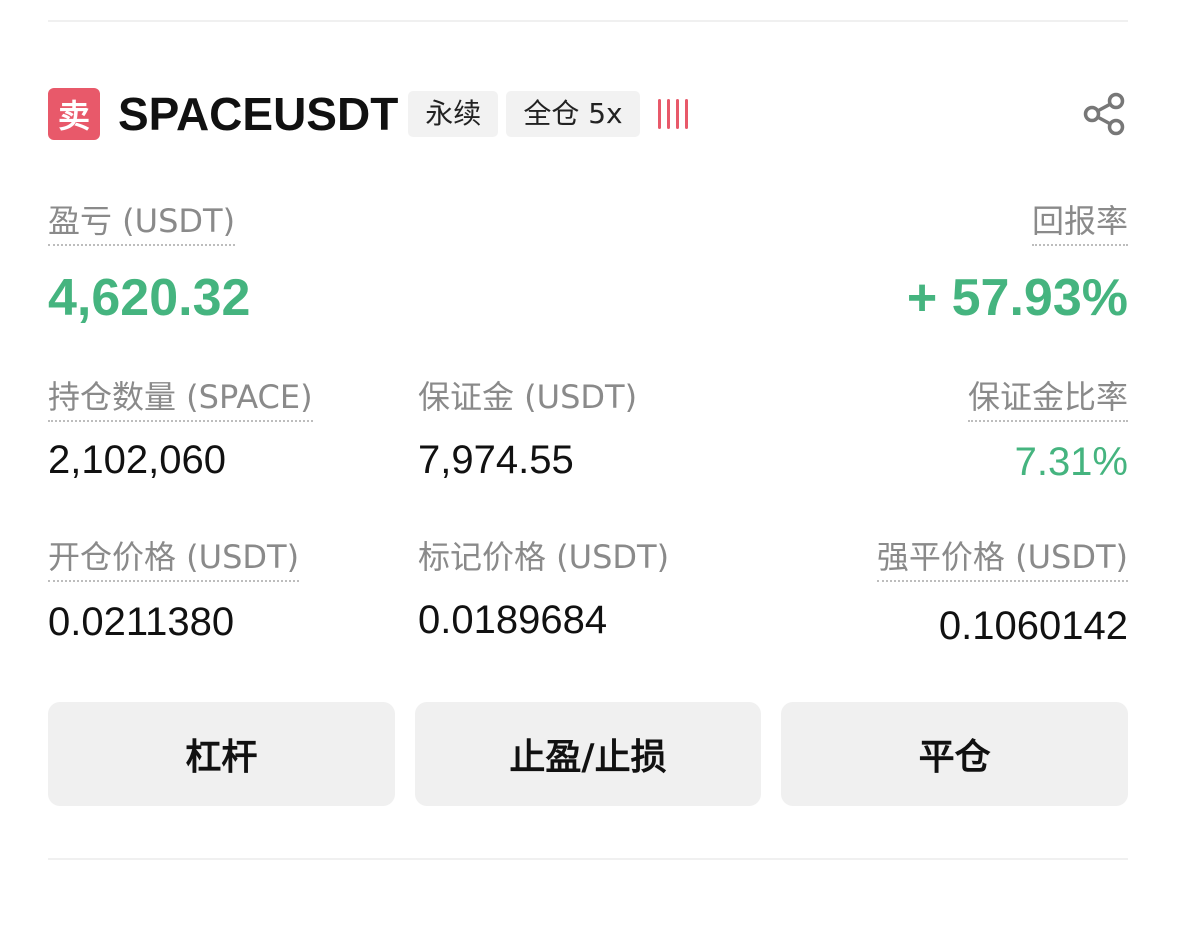 Image resolution: width=1179 pixels, height=936 pixels. I want to click on entry-price-value: 0.0211380, so click(141, 622).